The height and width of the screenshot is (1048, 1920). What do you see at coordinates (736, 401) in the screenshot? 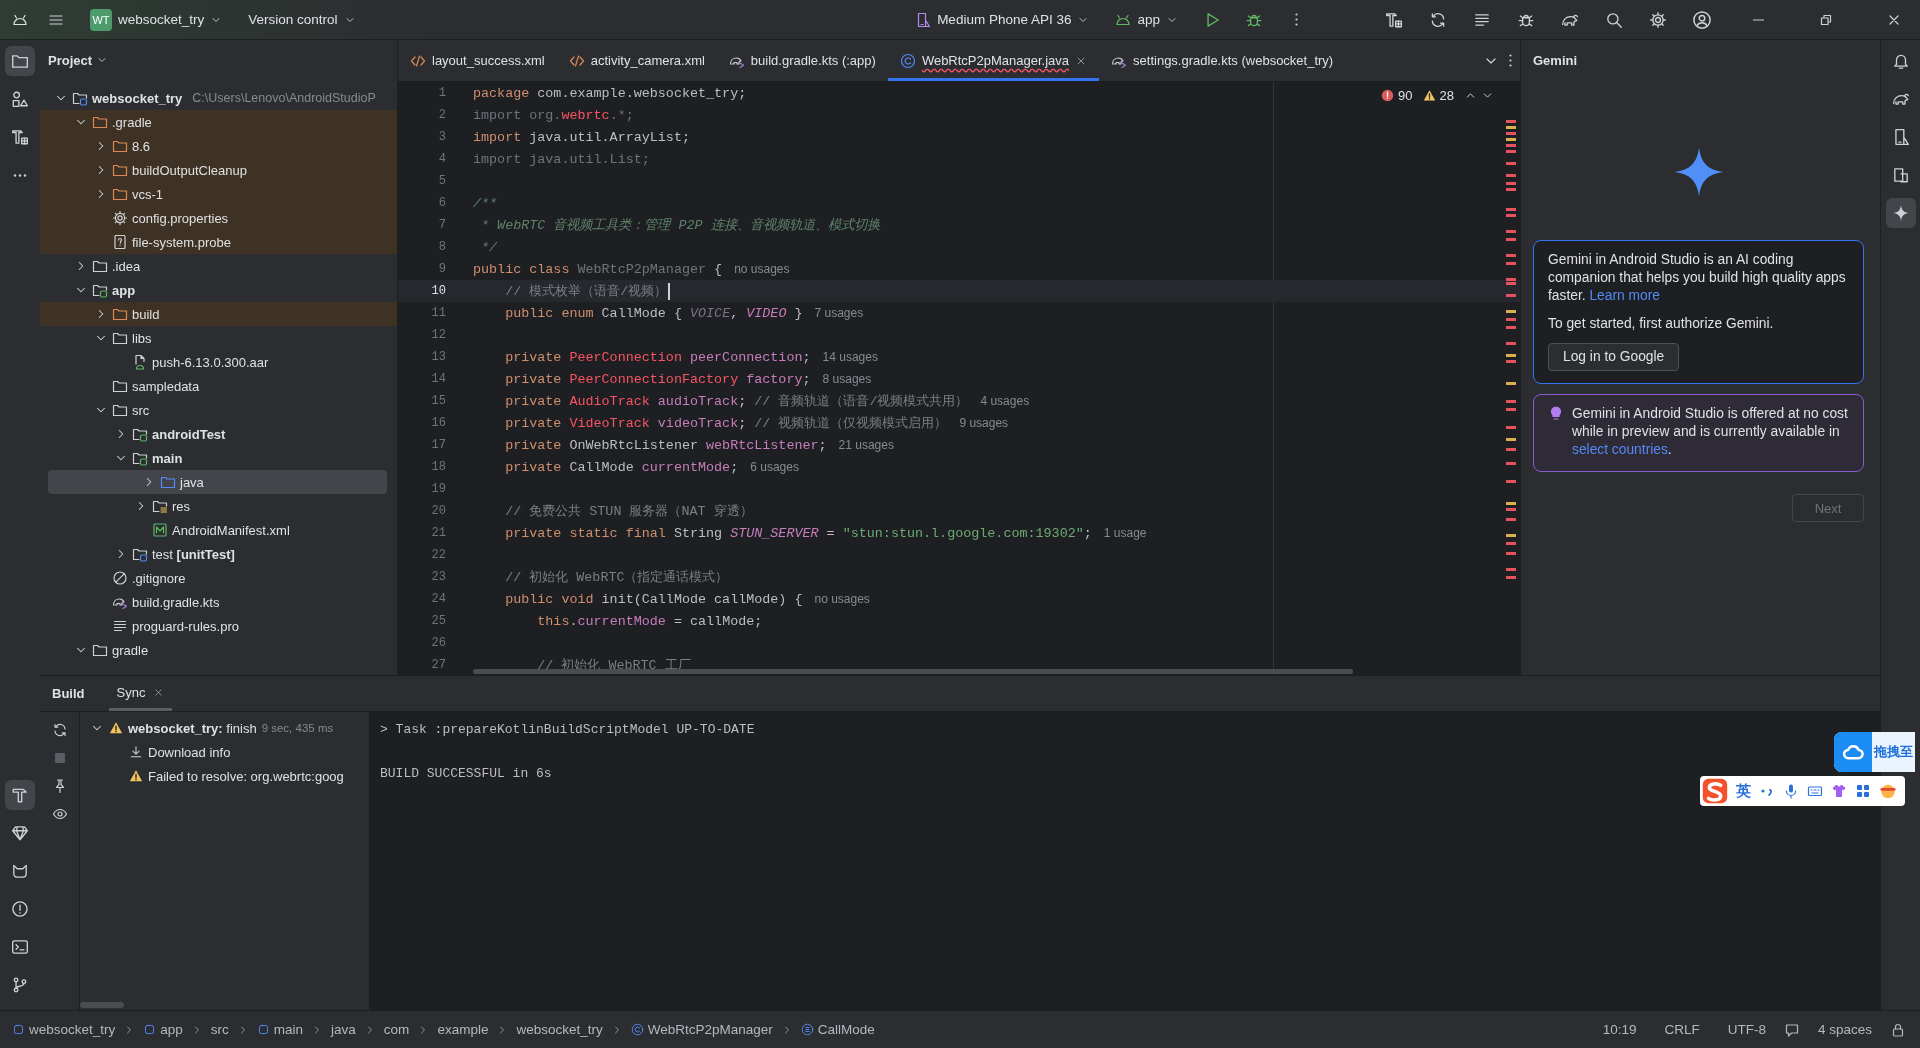
I see `code-line: private AudioTrack audioTrack; // 音频轨道（语音/视频模式共用）` at bounding box center [736, 401].